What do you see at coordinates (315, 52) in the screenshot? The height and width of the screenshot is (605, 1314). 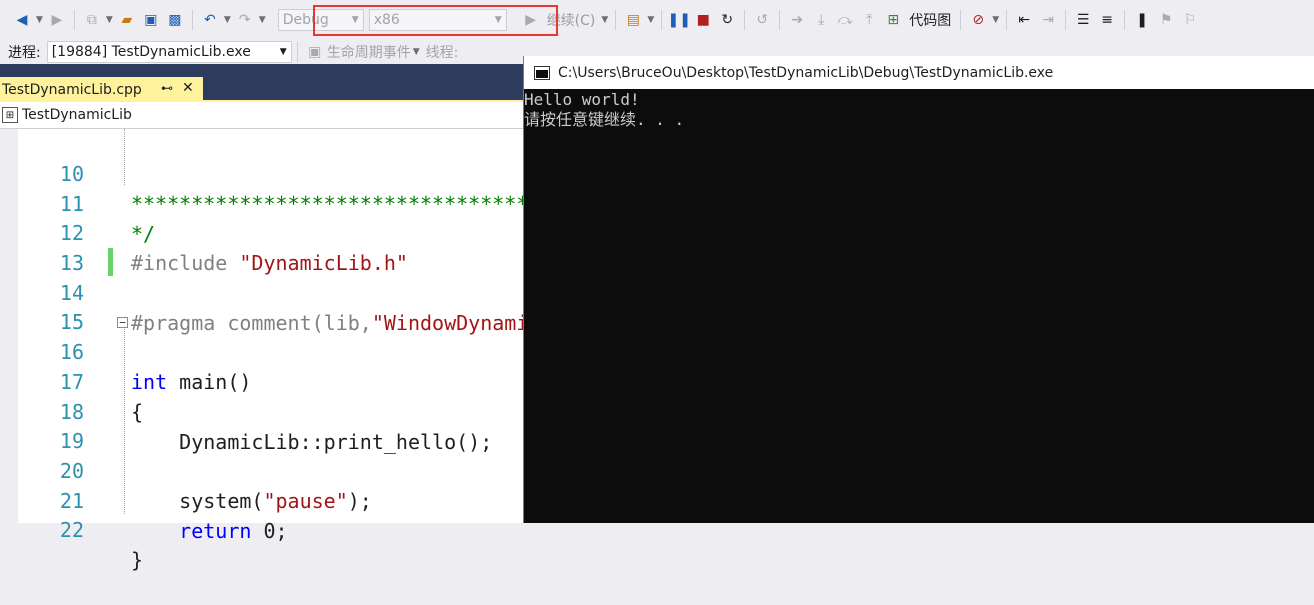 I see `lifecycle-events-icon: ▣` at bounding box center [315, 52].